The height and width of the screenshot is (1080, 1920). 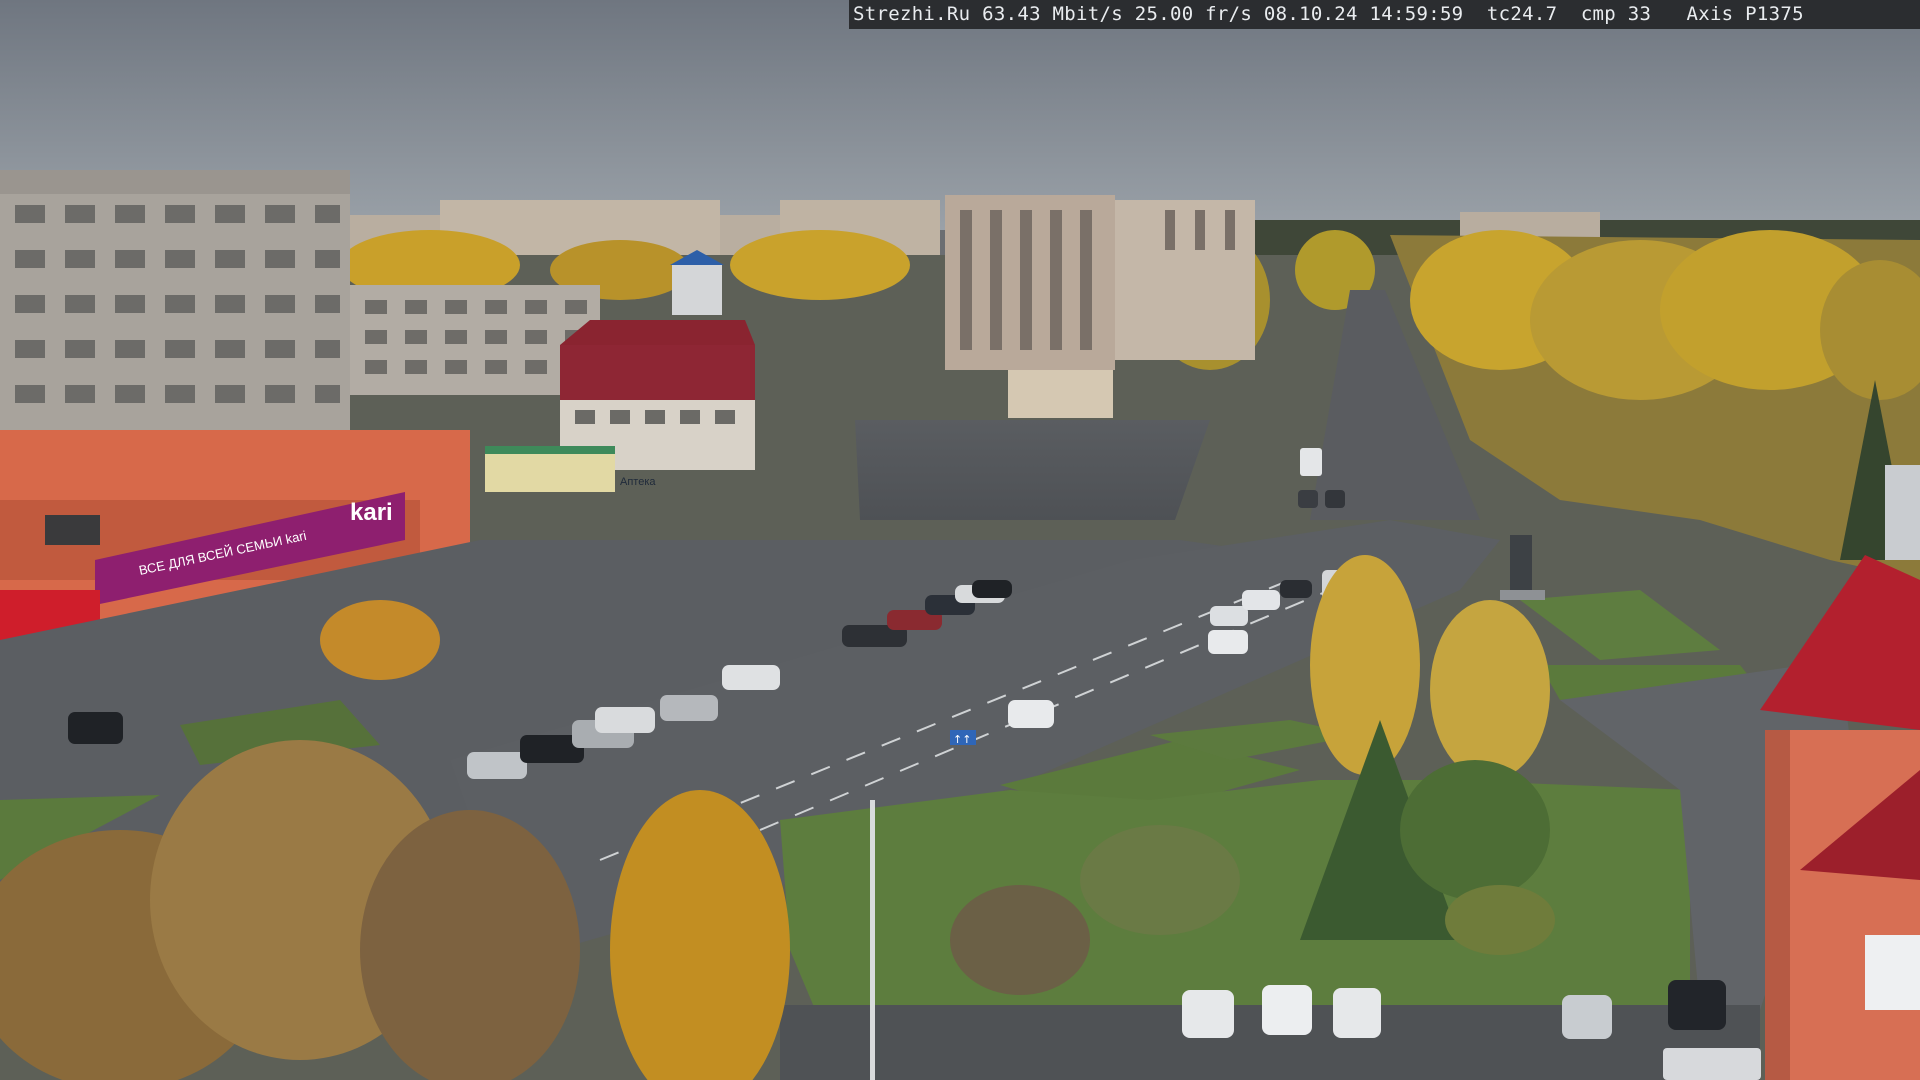 I want to click on small-building, so click(x=1060, y=394).